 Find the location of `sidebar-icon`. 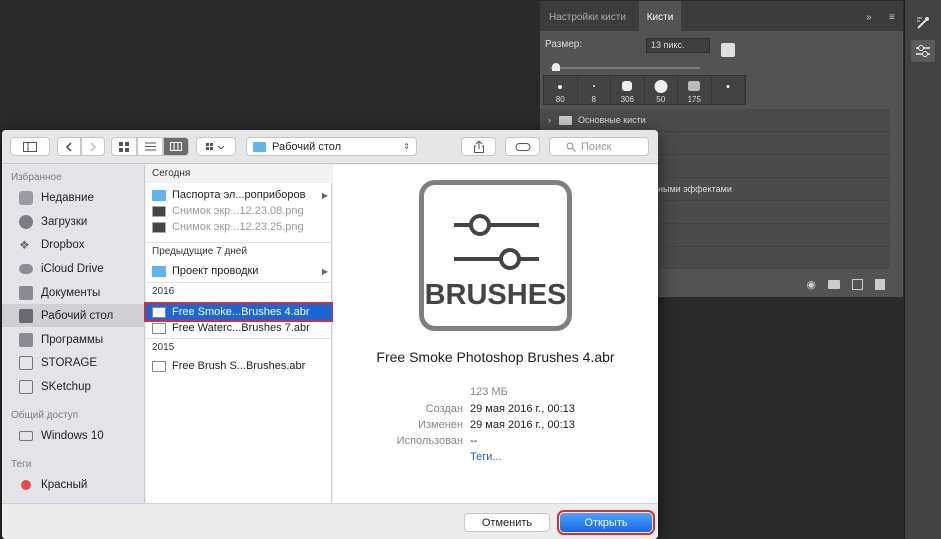

sidebar-icon is located at coordinates (30, 146).